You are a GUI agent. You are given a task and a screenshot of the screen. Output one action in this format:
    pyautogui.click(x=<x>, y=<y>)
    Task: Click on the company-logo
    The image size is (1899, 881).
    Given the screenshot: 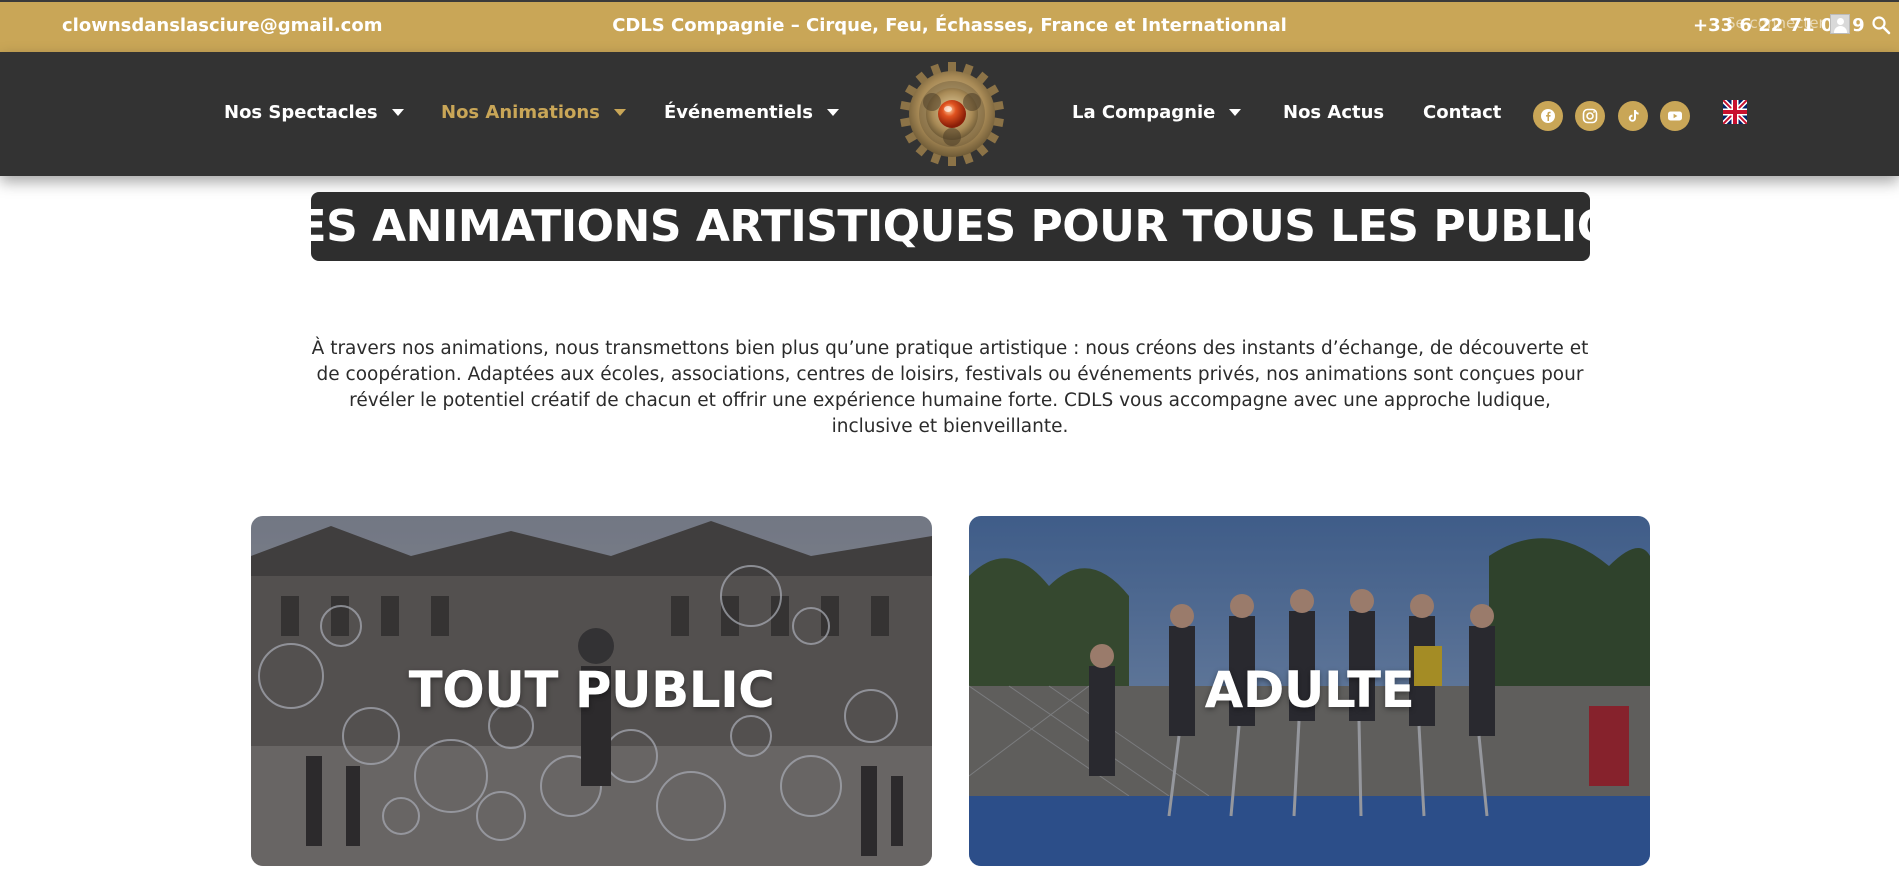 What is the action you would take?
    pyautogui.click(x=952, y=114)
    